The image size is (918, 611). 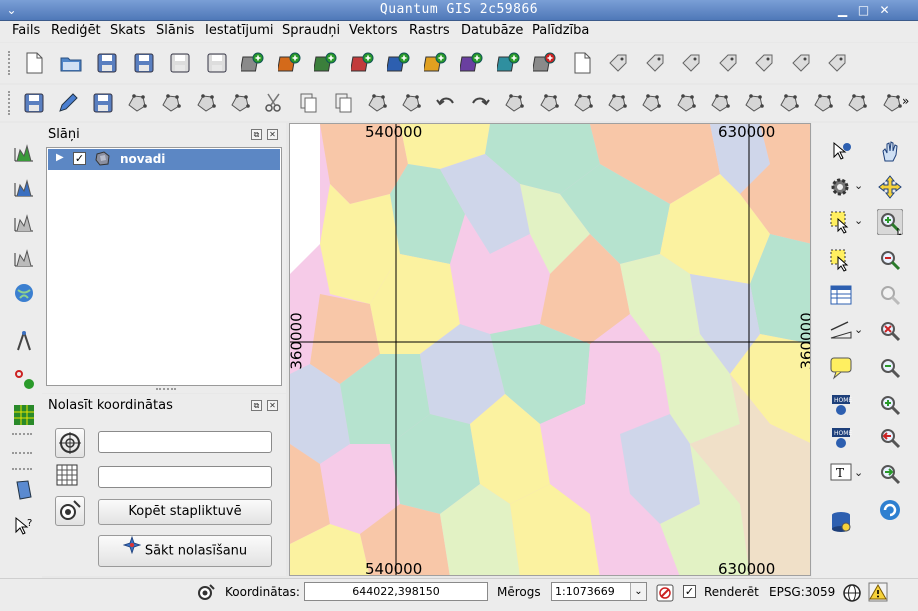 I want to click on label-move-icon, so click(x=764, y=63).